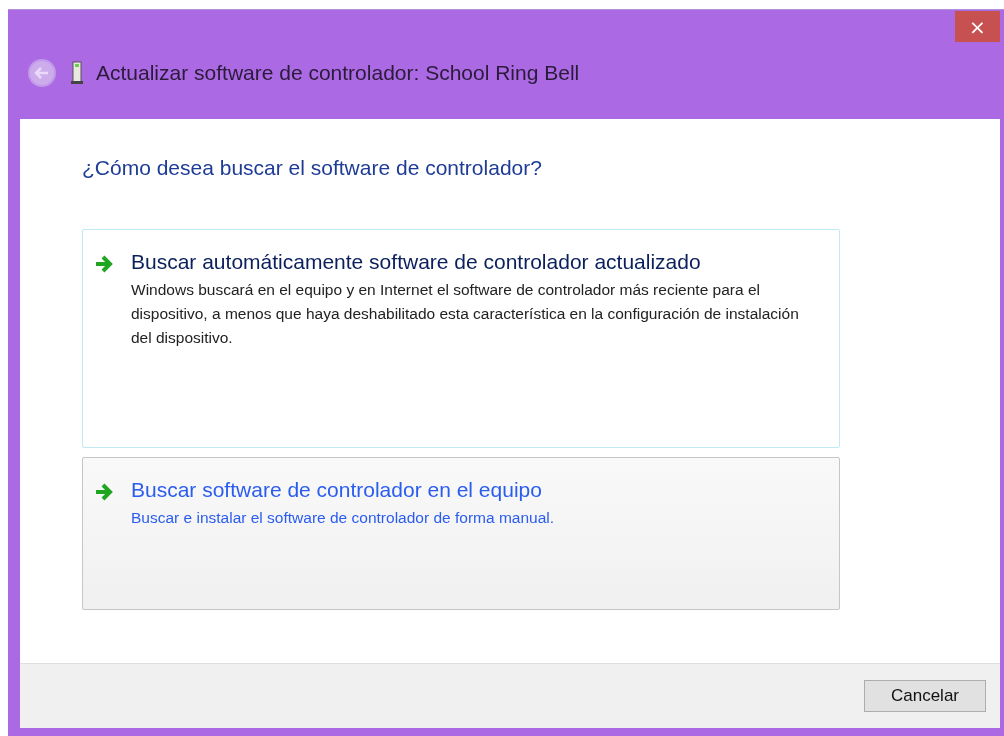 This screenshot has height=736, width=1004. I want to click on option-title: Buscar software de controlador en el equipo, so click(337, 490).